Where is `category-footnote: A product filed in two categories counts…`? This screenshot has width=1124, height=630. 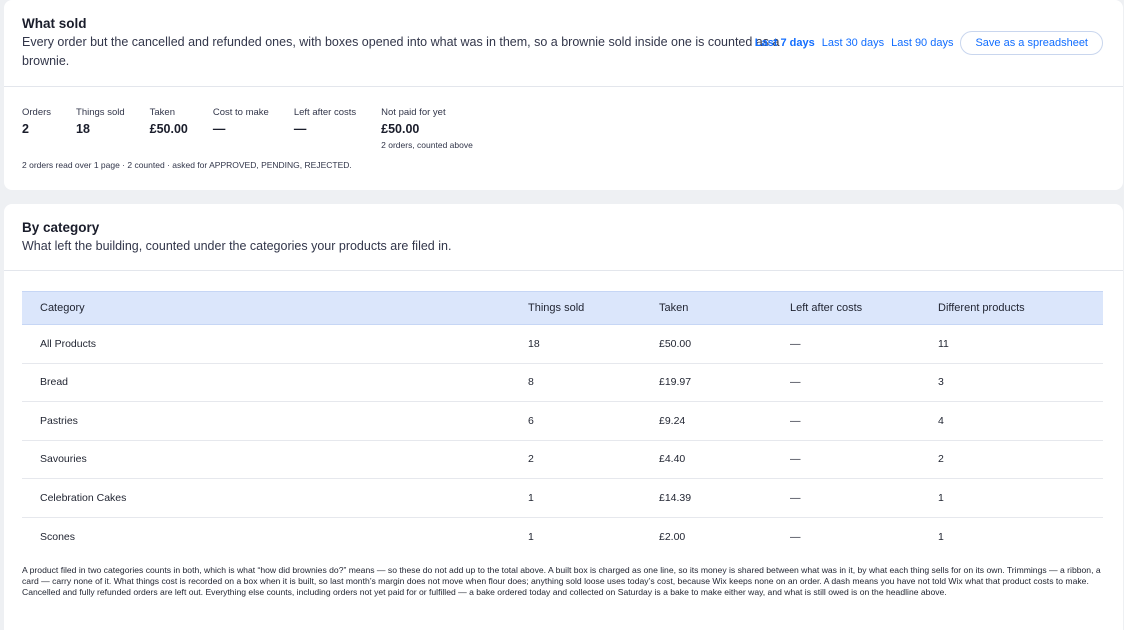 category-footnote: A product filed in two categories counts… is located at coordinates (561, 581).